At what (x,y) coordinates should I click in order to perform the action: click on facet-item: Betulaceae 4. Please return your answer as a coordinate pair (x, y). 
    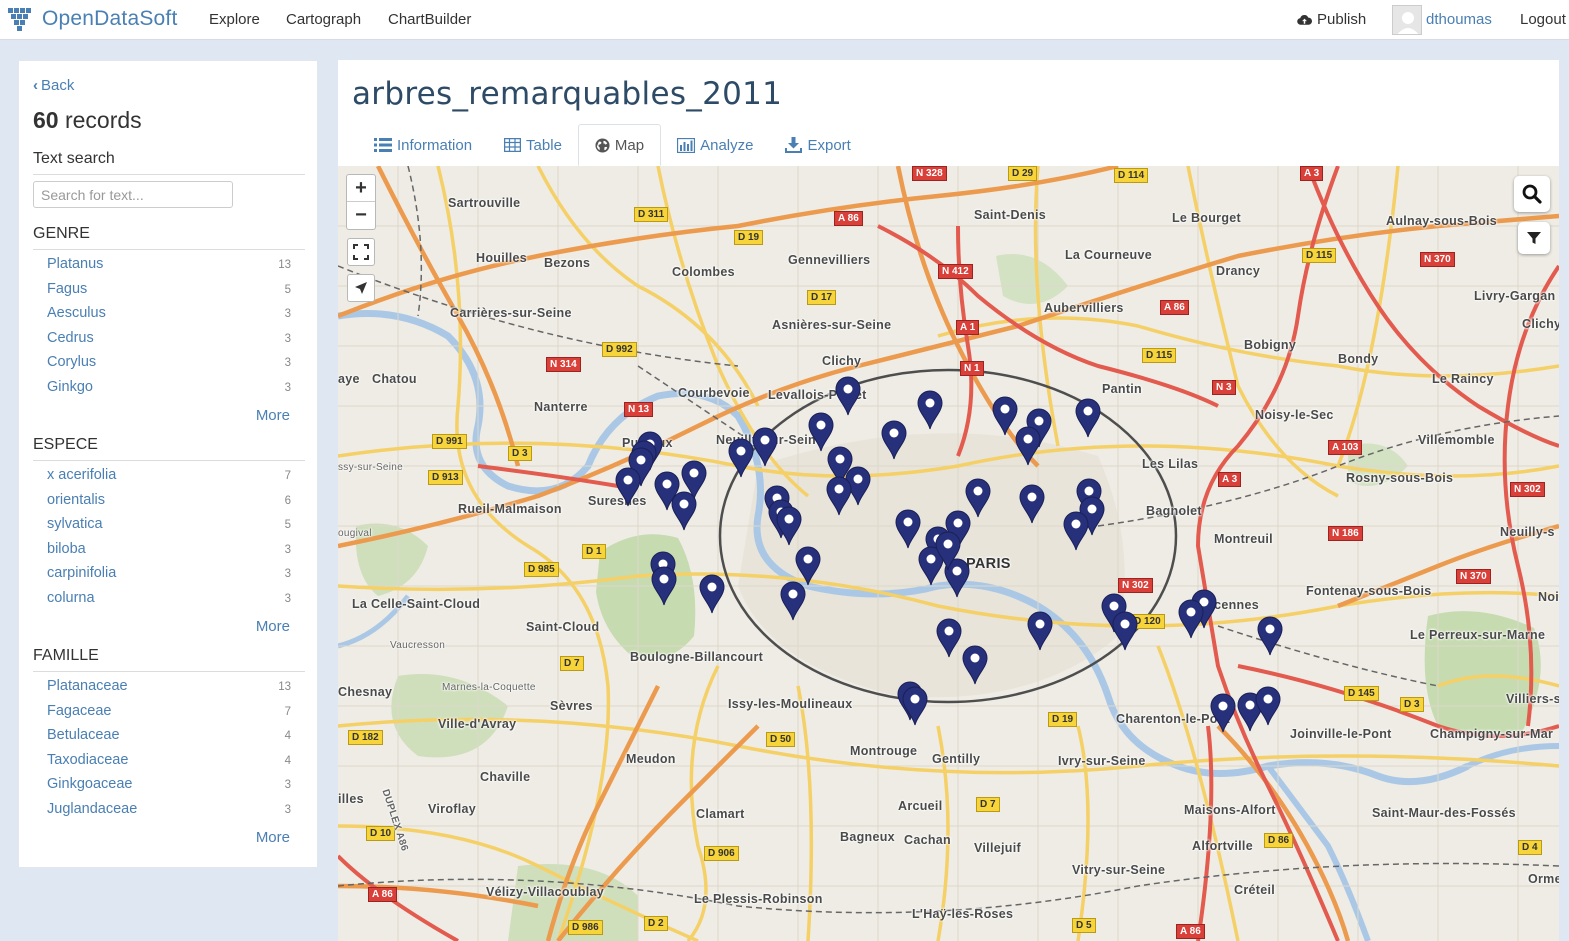
    Looking at the image, I should click on (169, 739).